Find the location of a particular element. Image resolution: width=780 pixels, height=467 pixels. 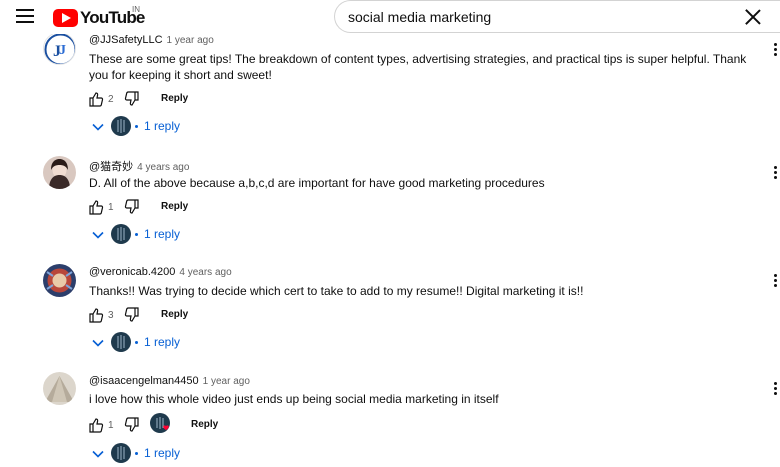

comment-author-line: @JJSafetyLLC 1 year ago is located at coordinates (151, 40).